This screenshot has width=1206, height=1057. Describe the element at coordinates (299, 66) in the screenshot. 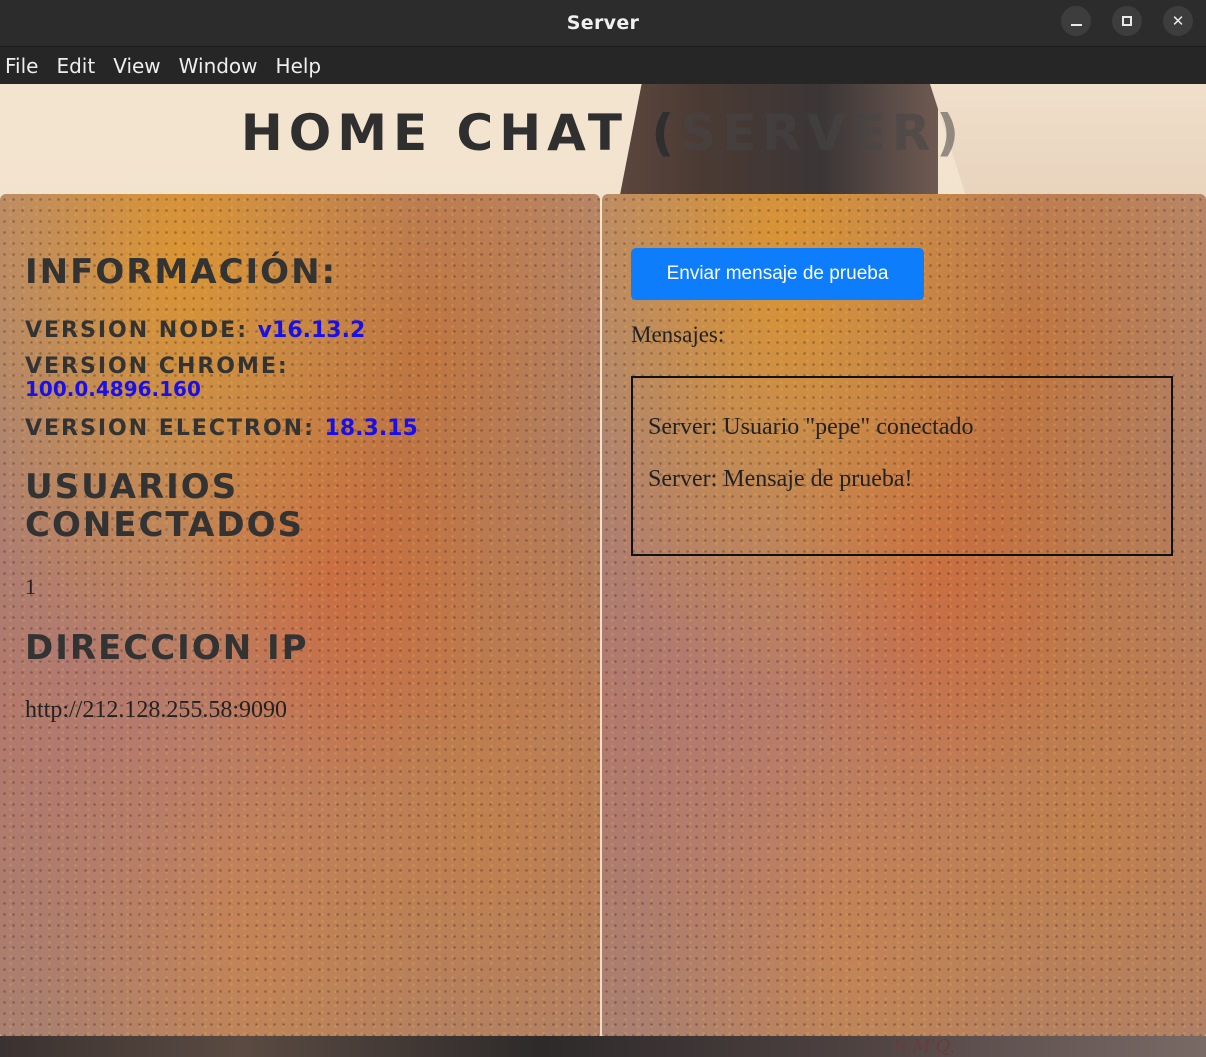

I see `menu-help: Help` at that location.